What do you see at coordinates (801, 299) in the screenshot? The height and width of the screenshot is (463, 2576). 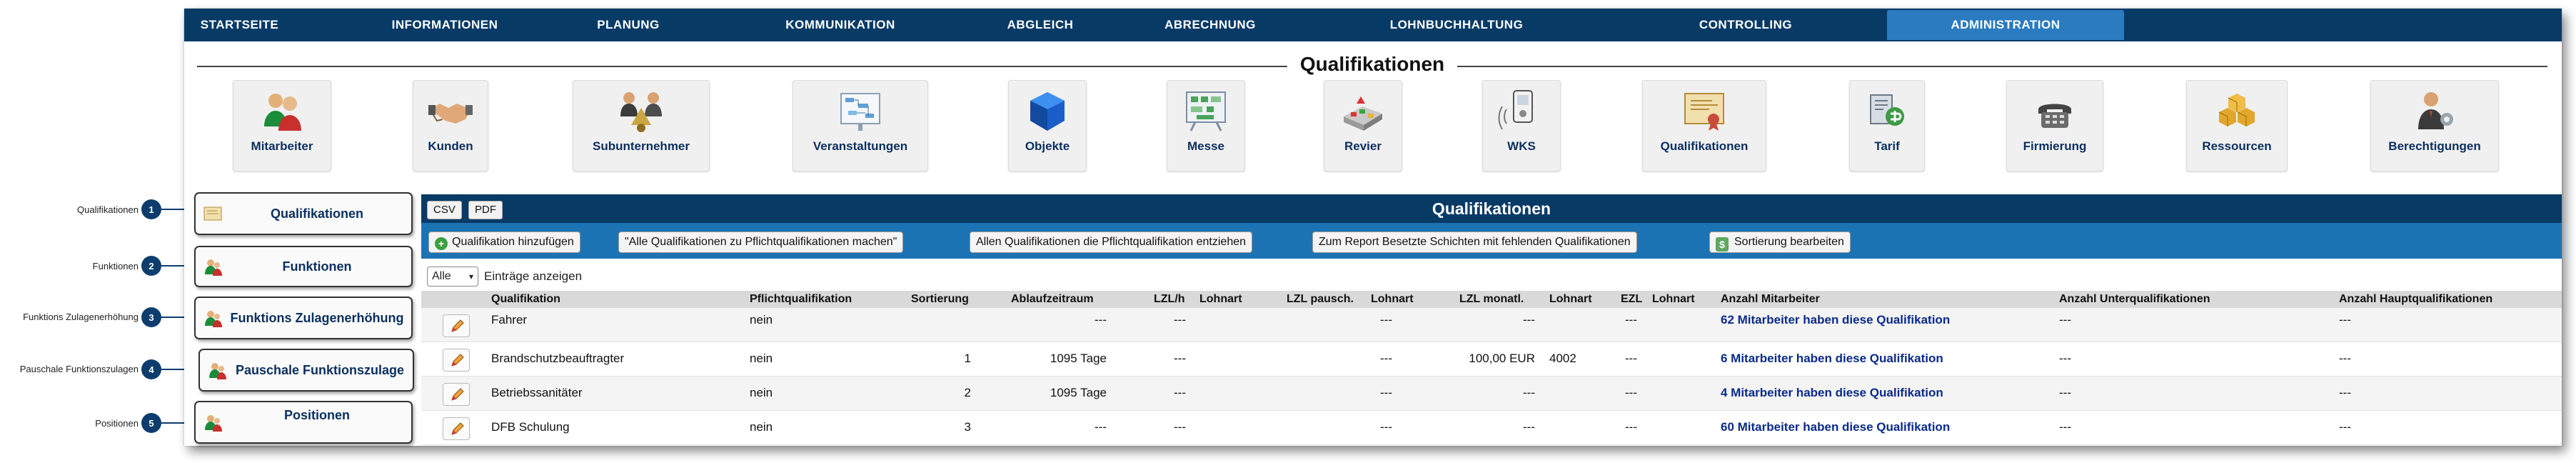 I see `col-pflichtqualifikation: Pflichtqualifikation` at bounding box center [801, 299].